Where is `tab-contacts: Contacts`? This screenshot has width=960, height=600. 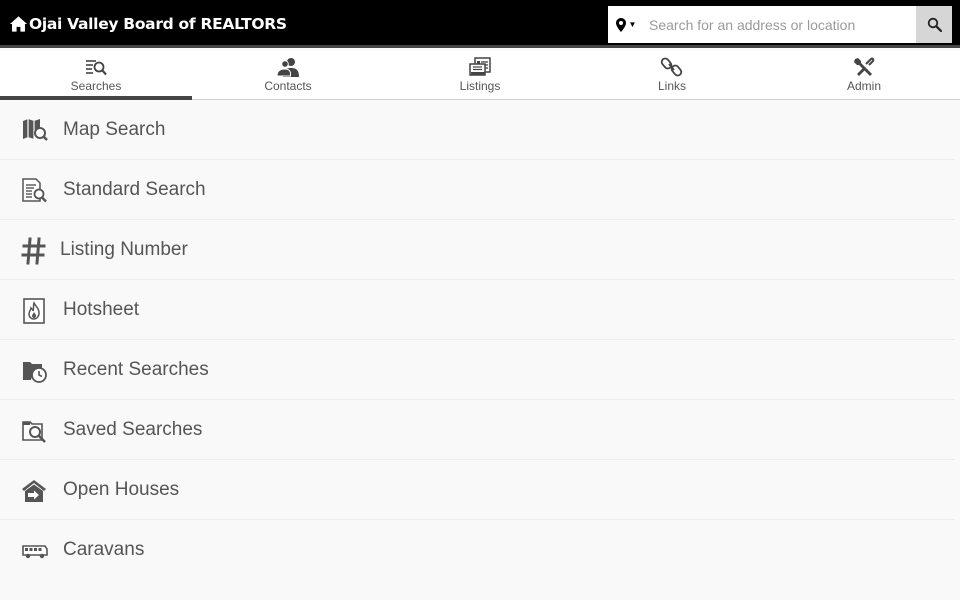
tab-contacts: Contacts is located at coordinates (288, 75).